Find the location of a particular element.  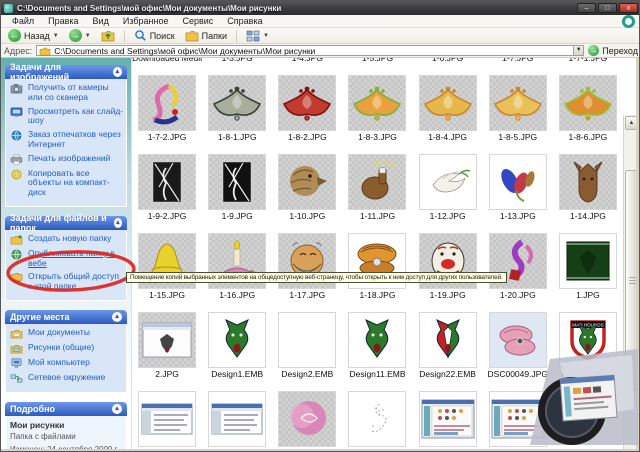

file-item: 1-20.JPG is located at coordinates (518, 265).